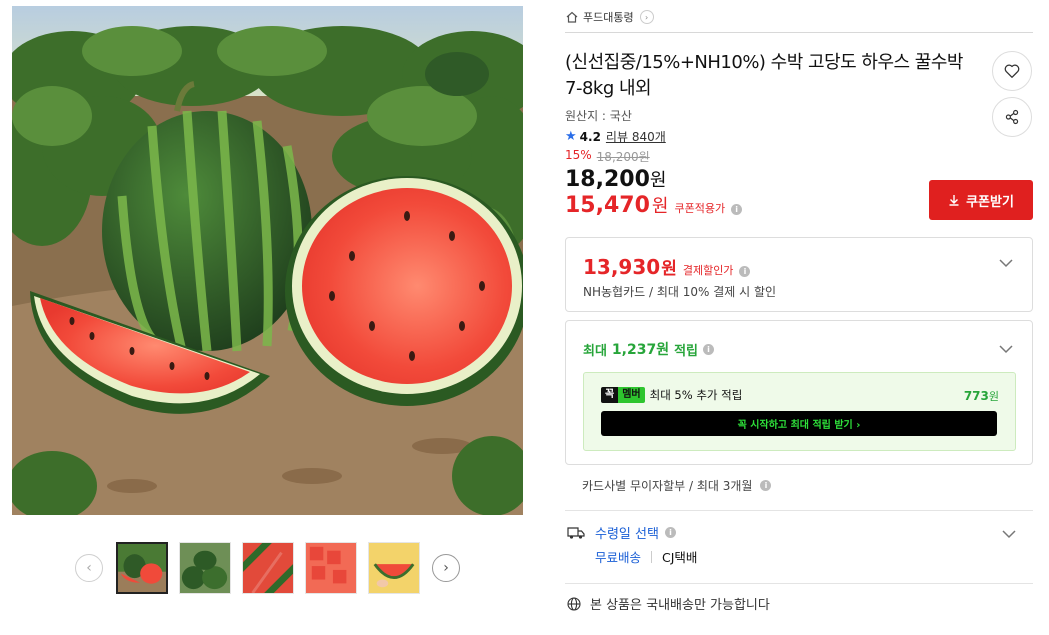 Image resolution: width=1049 pixels, height=635 pixels. I want to click on share-button, so click(1012, 117).